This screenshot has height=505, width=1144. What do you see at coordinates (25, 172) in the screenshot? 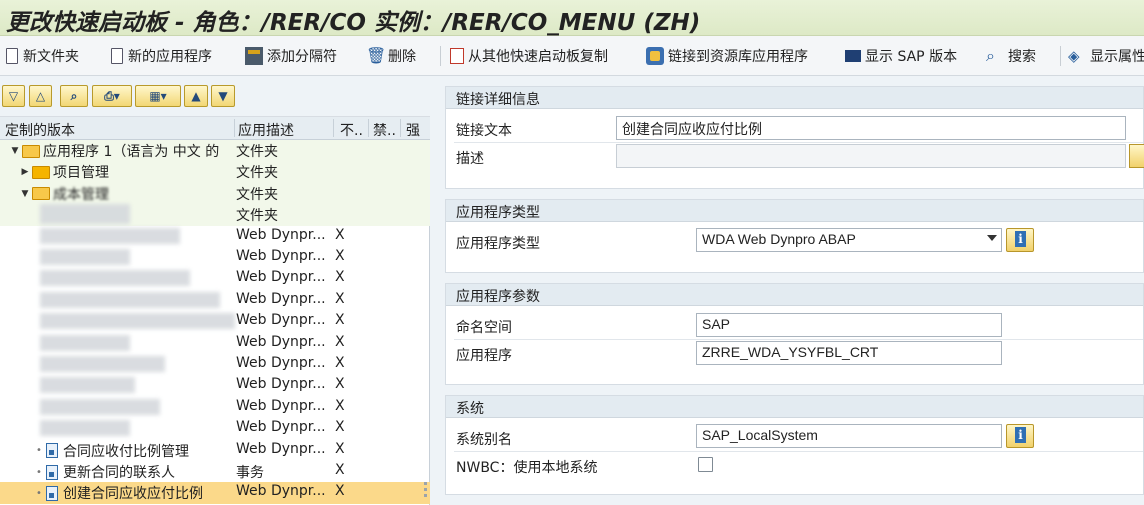
I see `collapse-triangle-icon: ▶` at bounding box center [25, 172].